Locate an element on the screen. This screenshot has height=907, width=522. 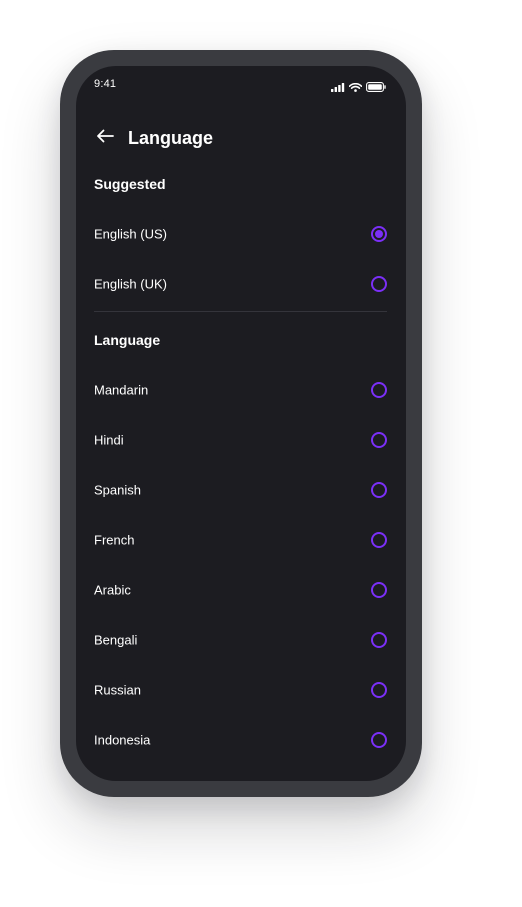
option-label: French is located at coordinates (114, 540).